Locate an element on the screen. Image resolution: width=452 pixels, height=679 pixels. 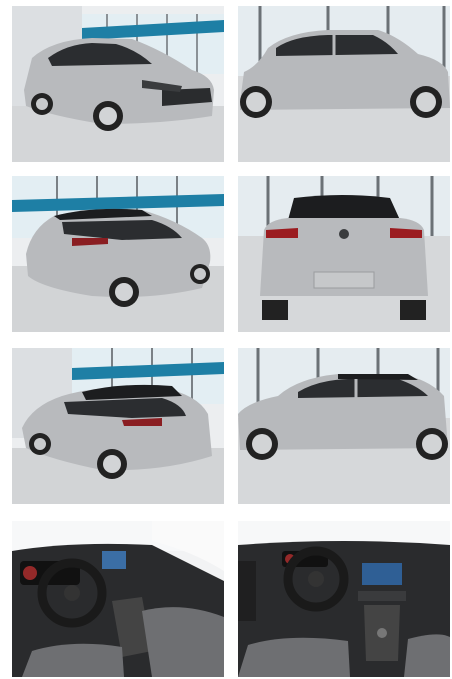
car-photo-side-profile is located at coordinates (344, 84).